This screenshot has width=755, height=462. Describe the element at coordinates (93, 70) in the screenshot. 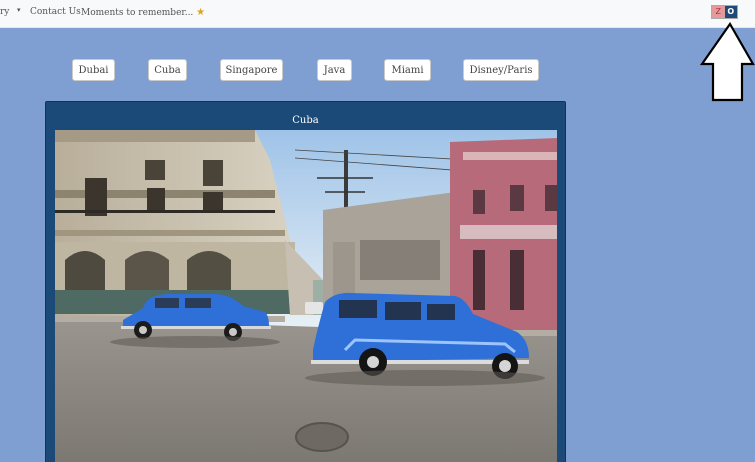

I see `destination-button-dubai: Dubai` at that location.